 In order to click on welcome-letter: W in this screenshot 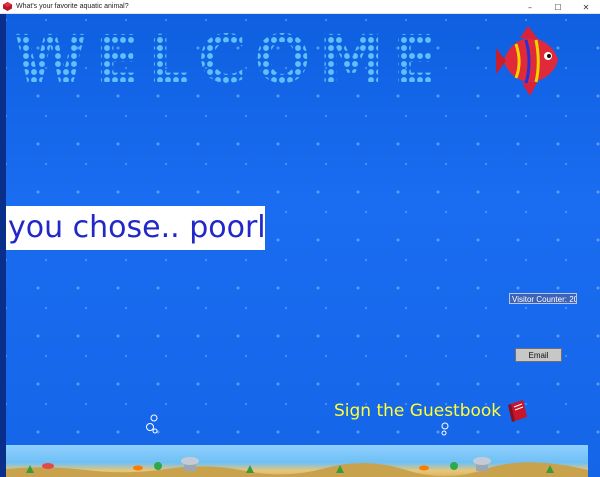, I will do `click(52, 59)`.